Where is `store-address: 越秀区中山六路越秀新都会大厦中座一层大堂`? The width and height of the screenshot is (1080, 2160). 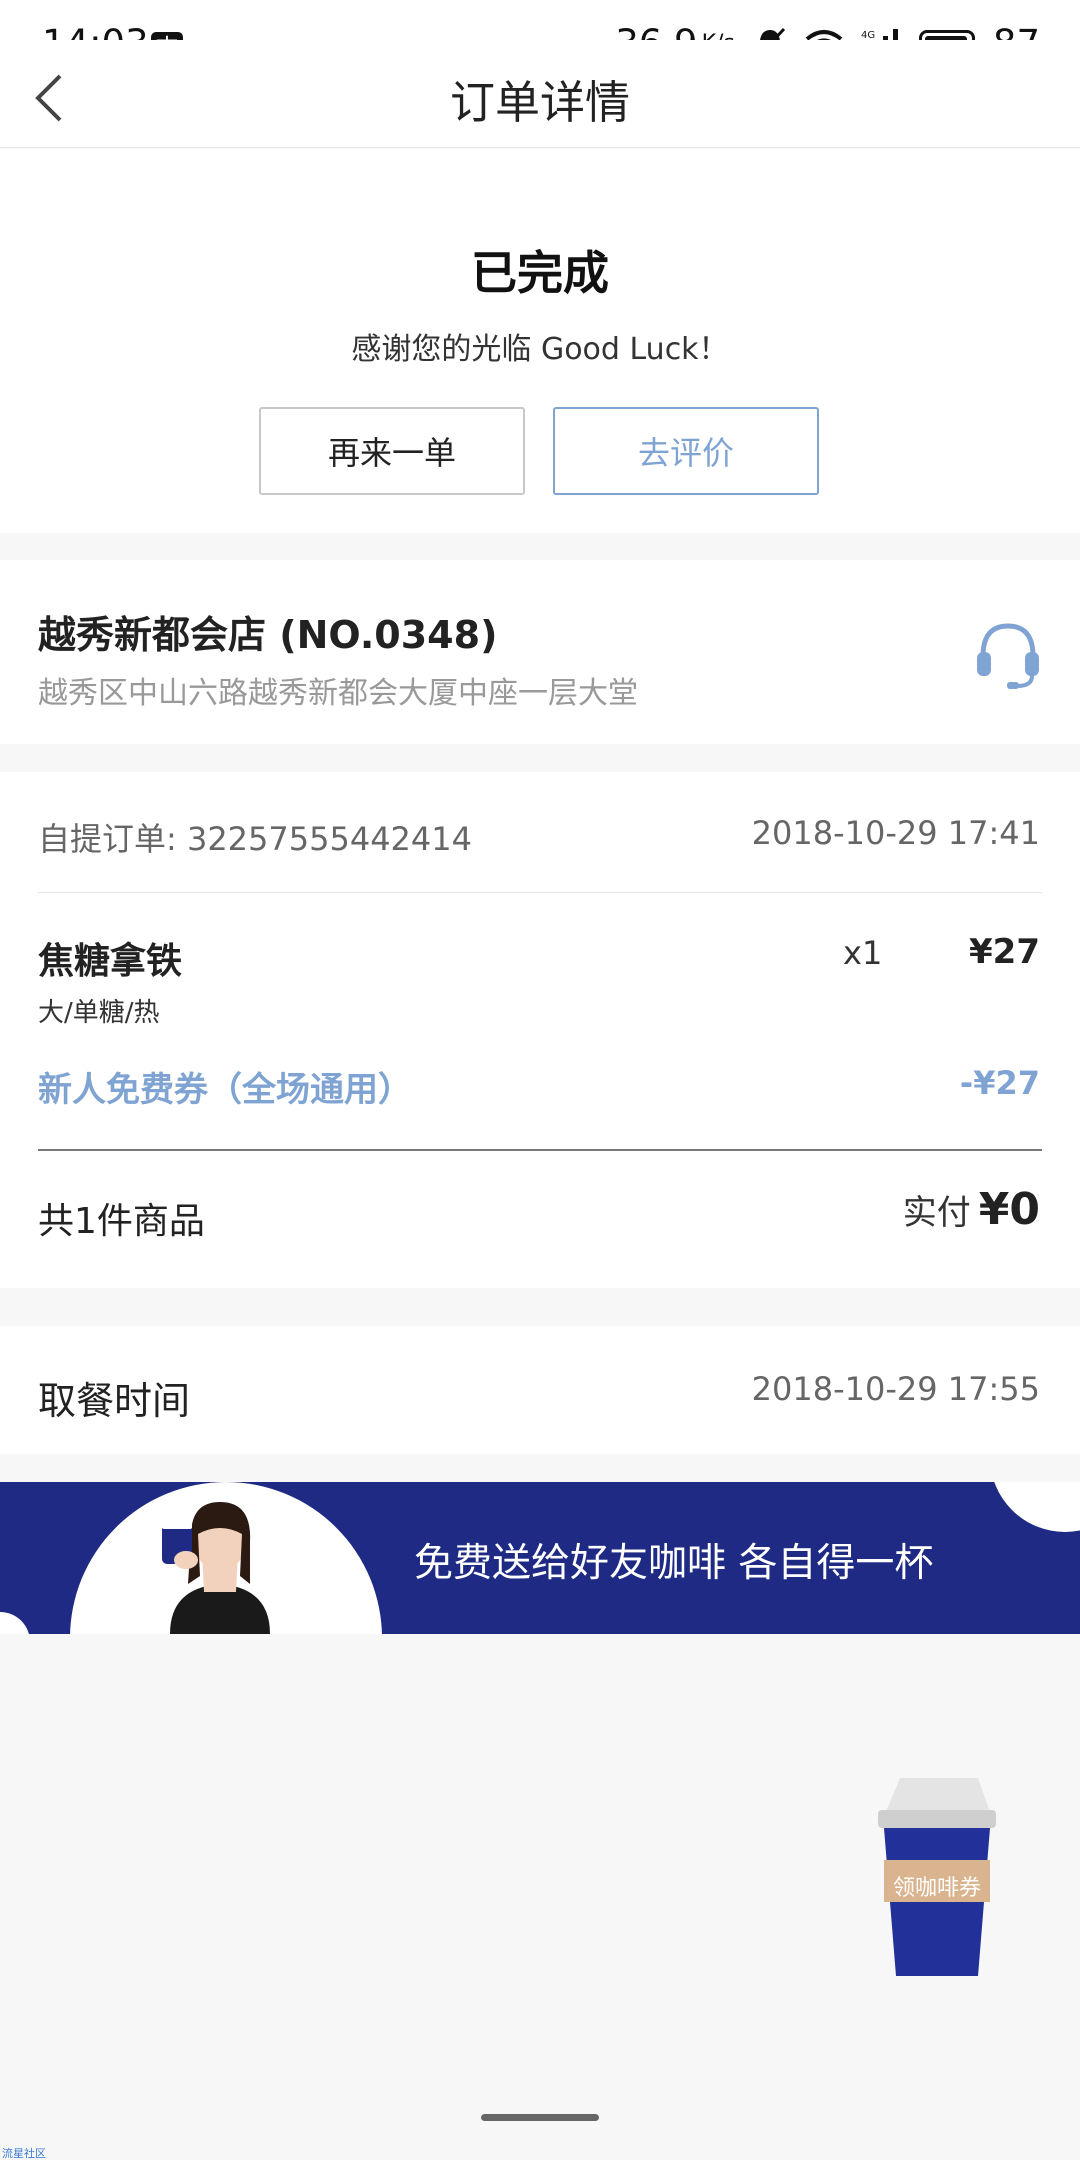
store-address: 越秀区中山六路越秀新都会大厦中座一层大堂 is located at coordinates (338, 693).